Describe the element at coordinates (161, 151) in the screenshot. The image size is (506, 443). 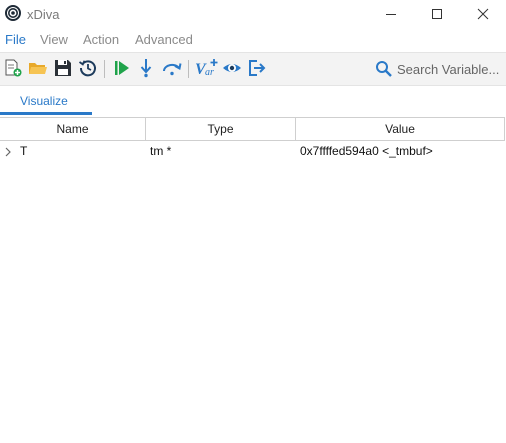
I see `cell-type: tm *` at that location.